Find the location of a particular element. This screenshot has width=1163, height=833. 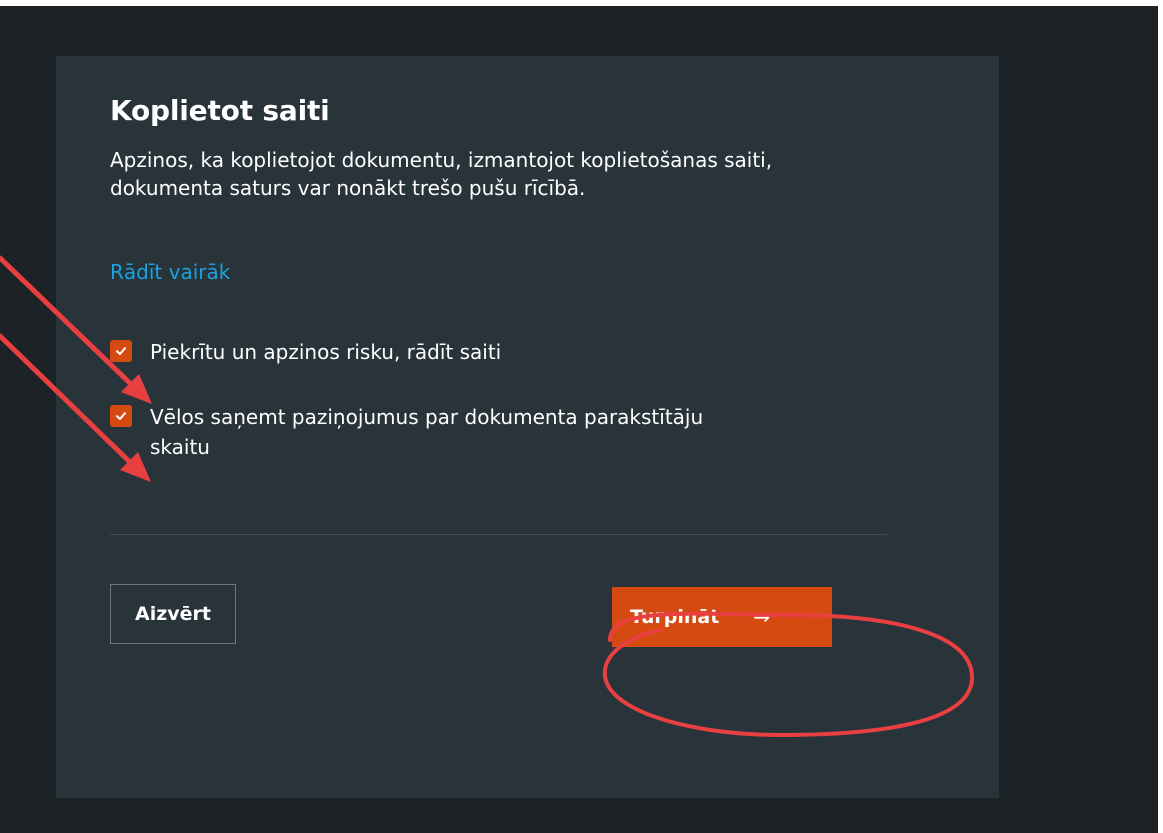

agree-risk-option: Piekrītu un apzinos risku, rādīt saiti is located at coordinates (410, 352).